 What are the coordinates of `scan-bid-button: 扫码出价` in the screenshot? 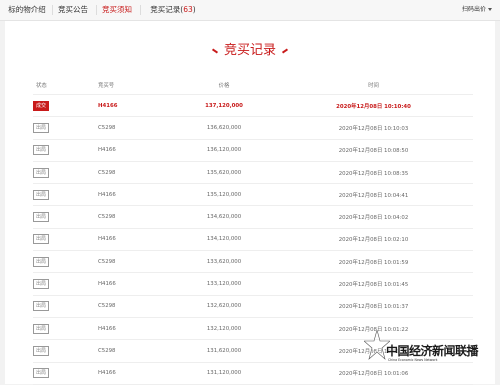 It's located at (477, 10).